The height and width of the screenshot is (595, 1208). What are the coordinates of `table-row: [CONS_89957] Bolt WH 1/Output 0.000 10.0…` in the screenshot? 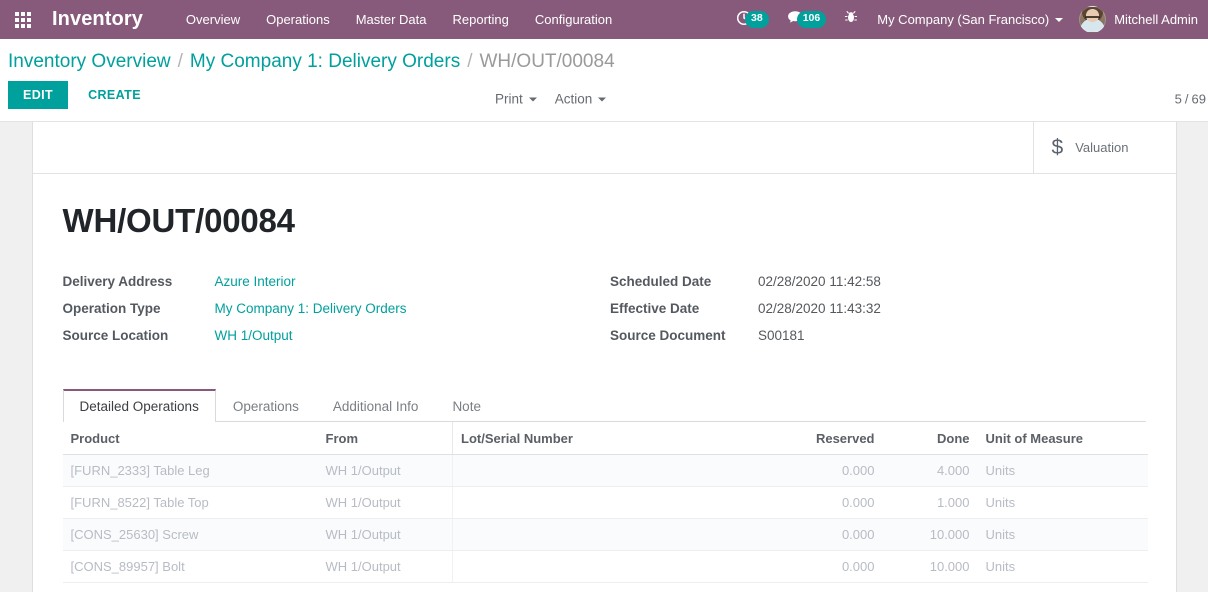 It's located at (605, 566).